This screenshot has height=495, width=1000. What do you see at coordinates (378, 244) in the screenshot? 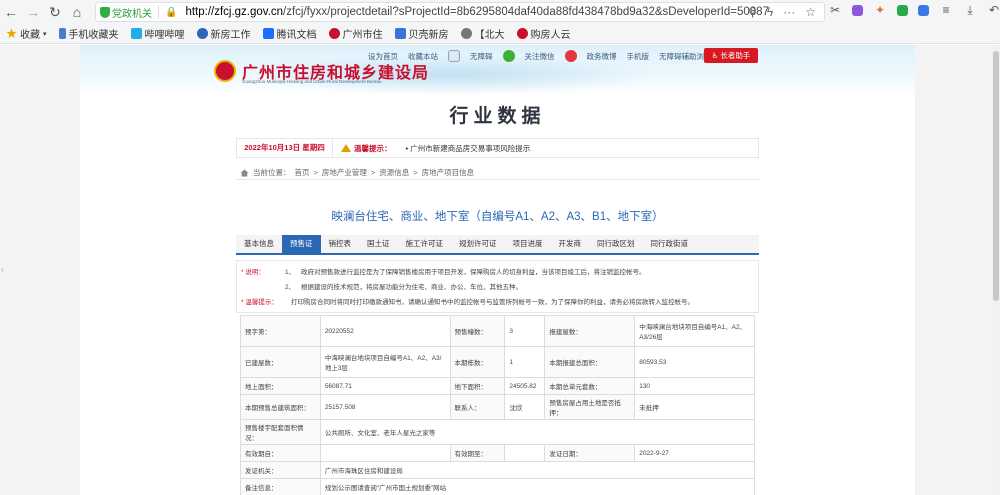
I see `tab-land-certificate: 国土证` at bounding box center [378, 244].